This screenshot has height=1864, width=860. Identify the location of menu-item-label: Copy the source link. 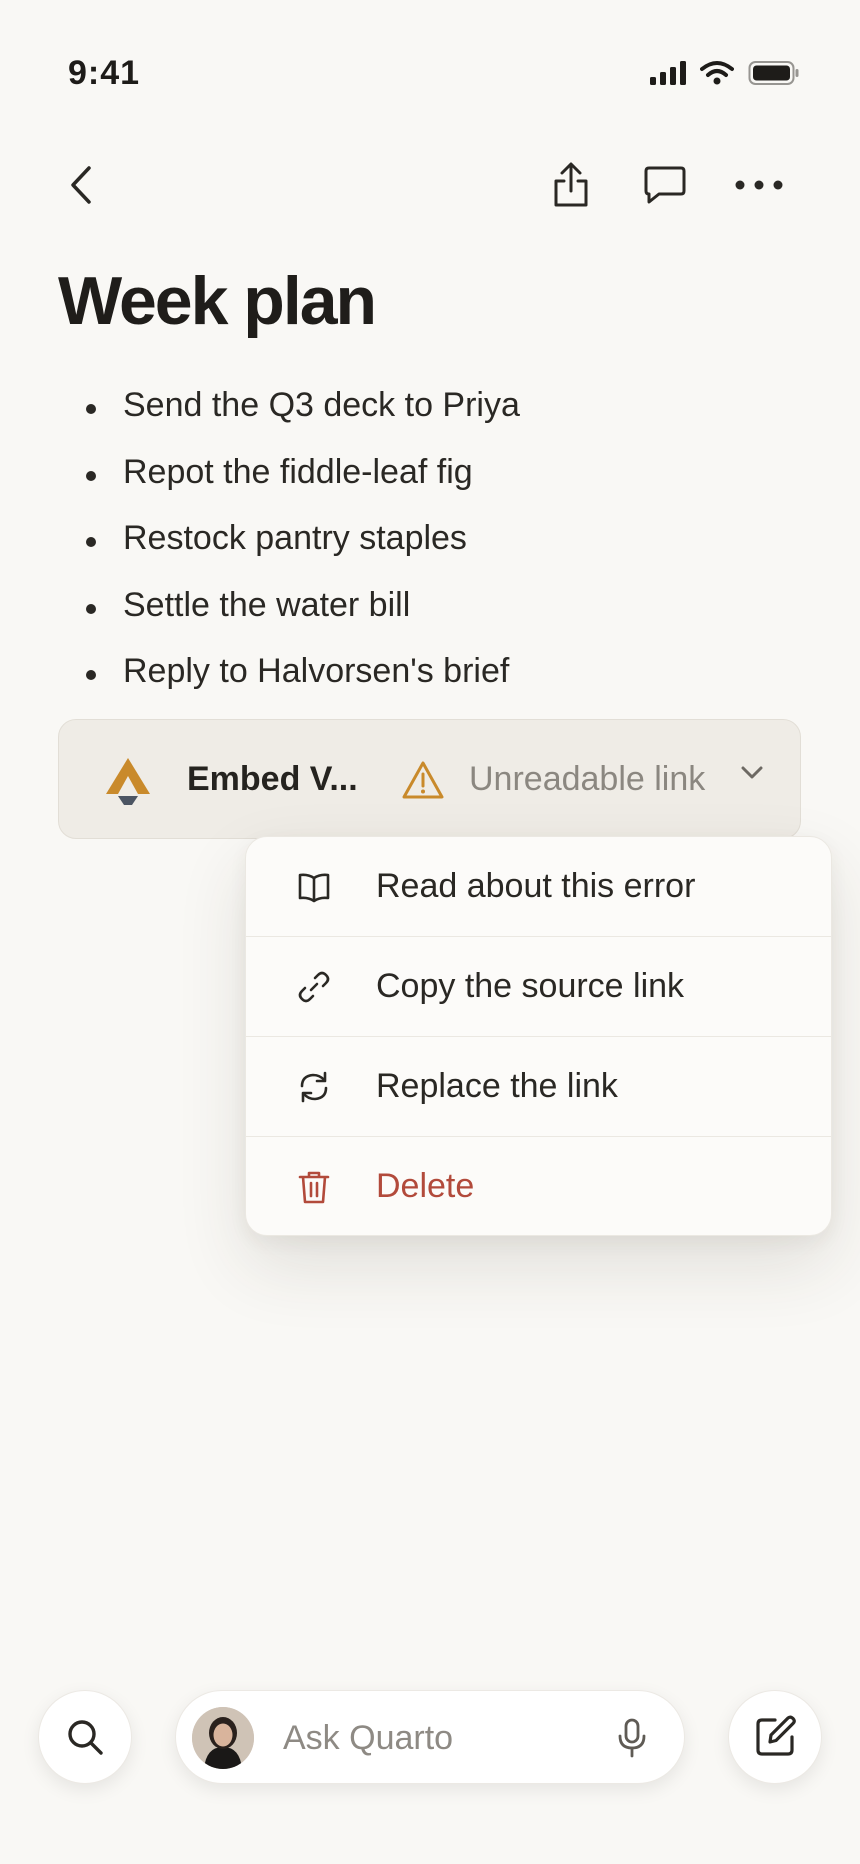
(530, 986).